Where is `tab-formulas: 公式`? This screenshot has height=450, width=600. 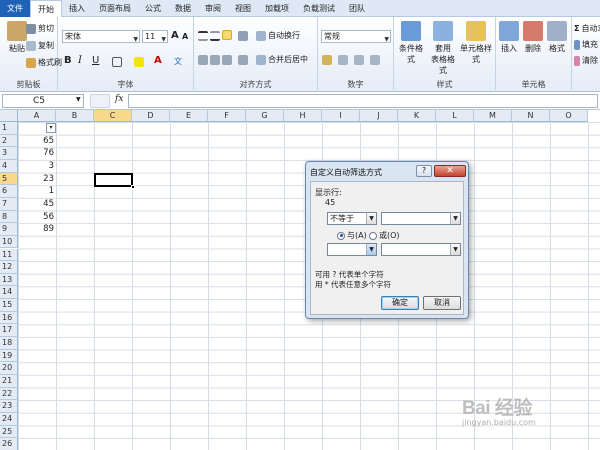 tab-formulas: 公式 is located at coordinates (153, 8).